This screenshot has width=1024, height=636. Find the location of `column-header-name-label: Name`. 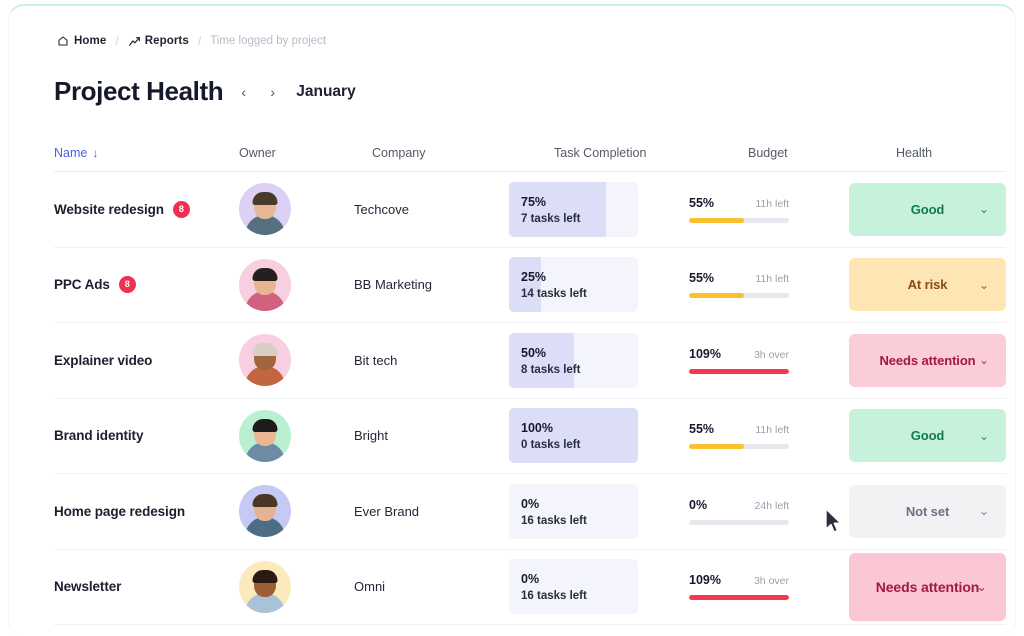

column-header-name-label: Name is located at coordinates (71, 152).